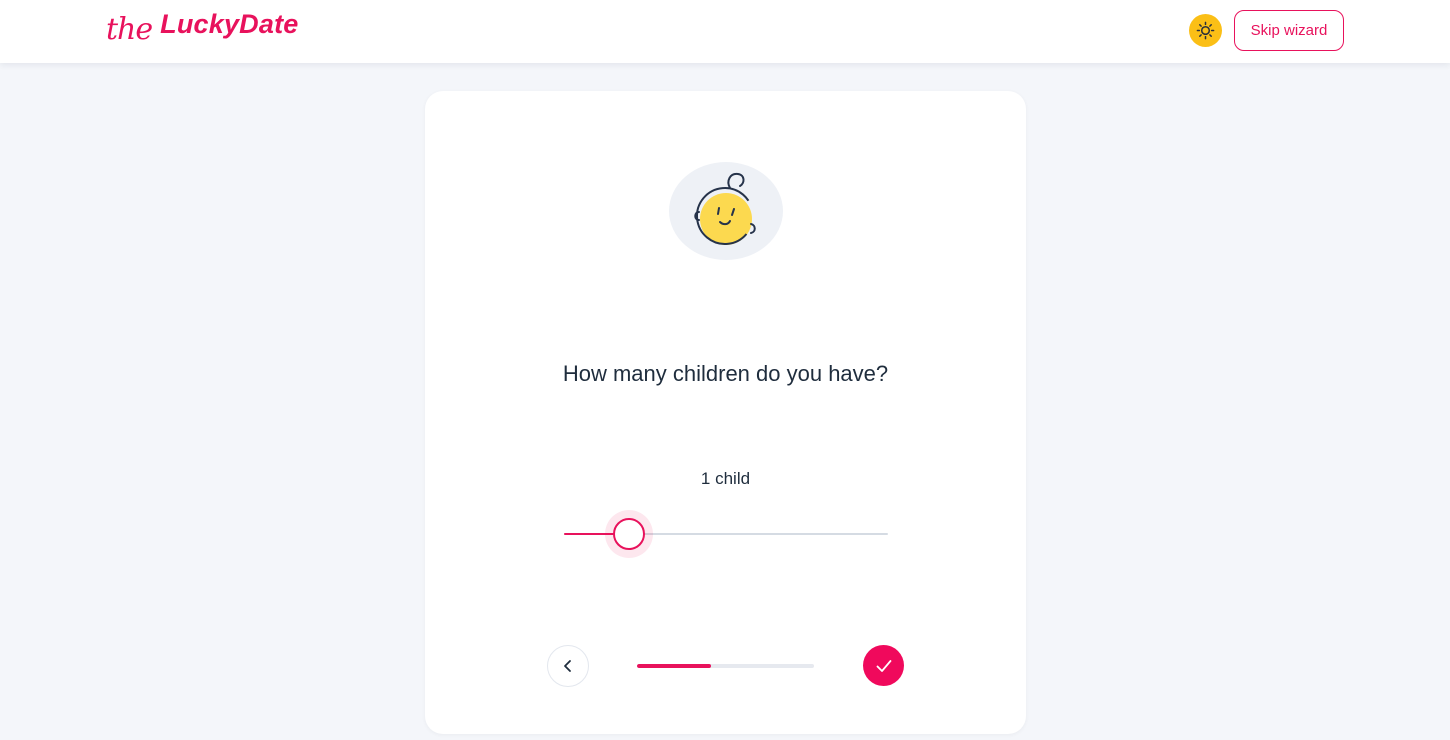 This screenshot has width=1450, height=740. What do you see at coordinates (725, 373) in the screenshot?
I see `question-text: How many children do you have?` at bounding box center [725, 373].